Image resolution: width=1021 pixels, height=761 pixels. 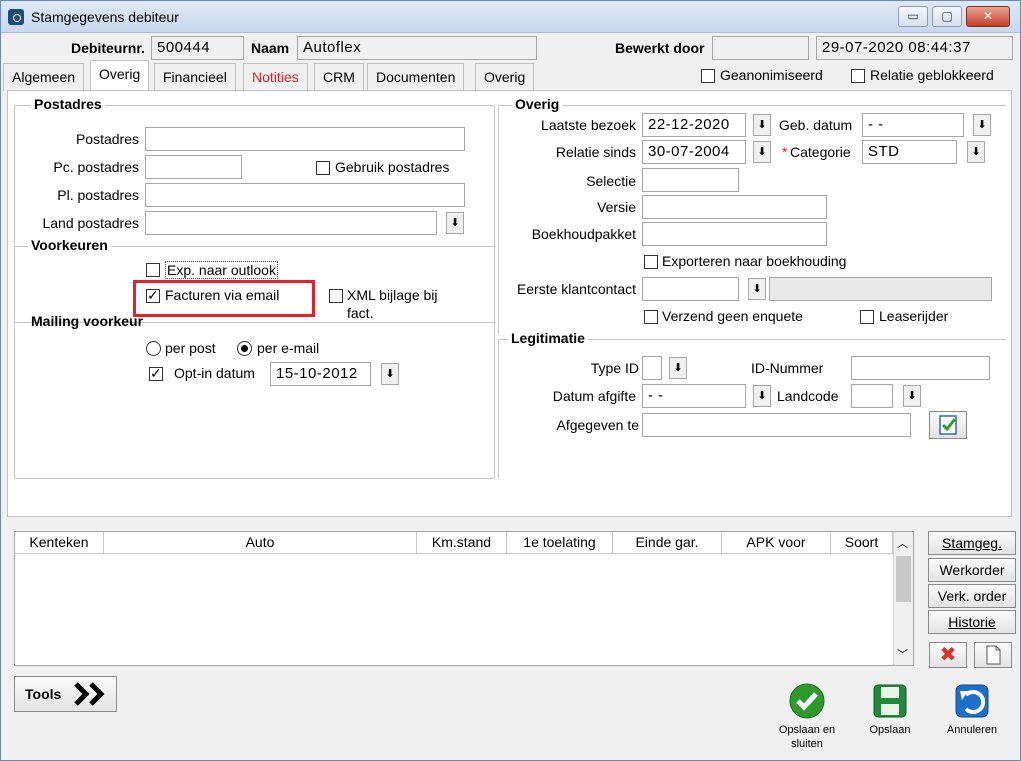 I want to click on geb-datum-dropdown-icon: ⬇, so click(x=982, y=125).